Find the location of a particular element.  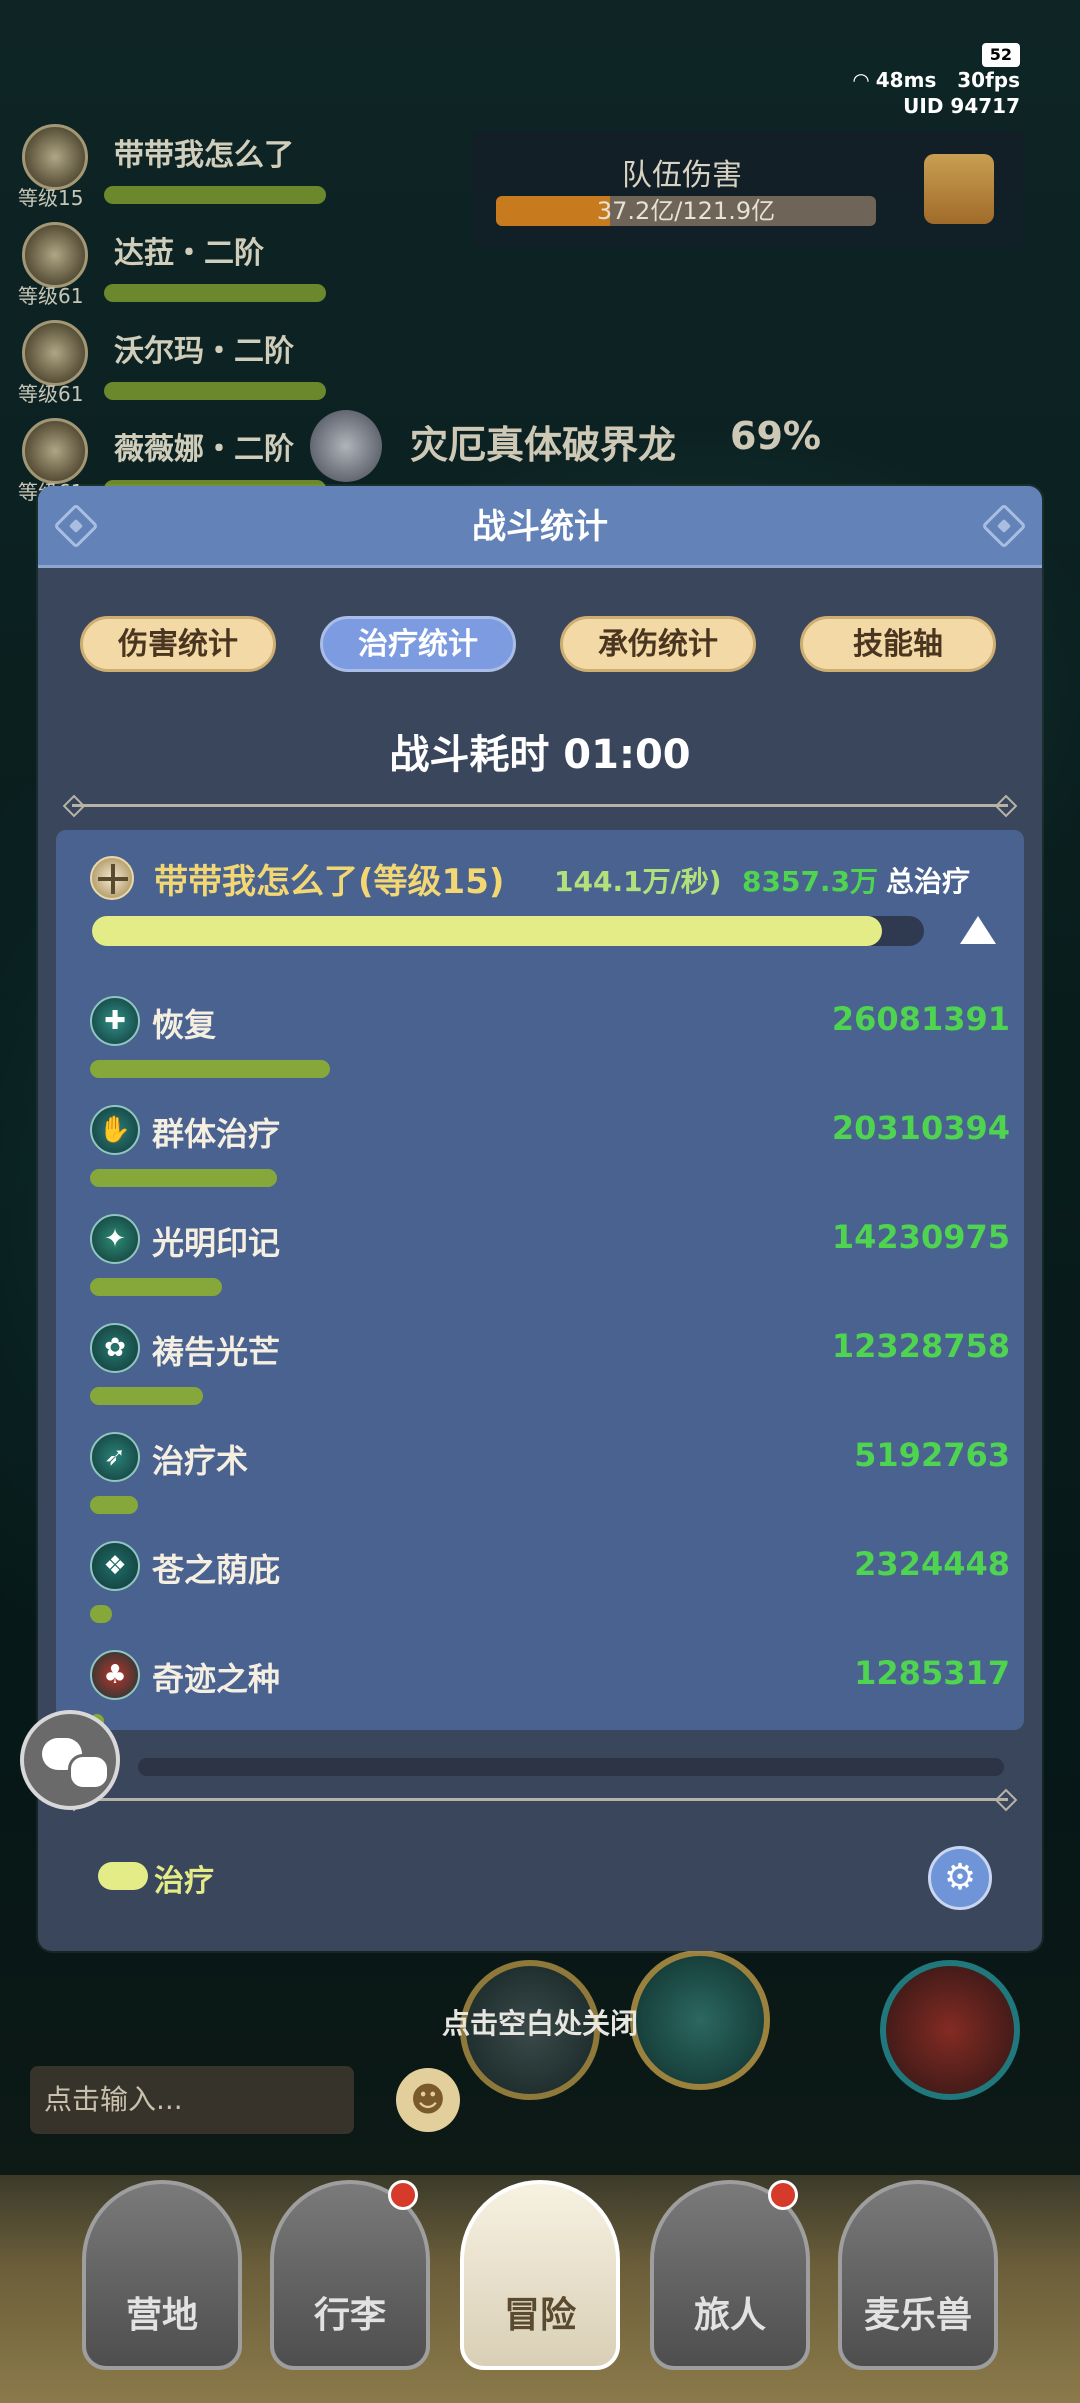

nav-pet: 麦乐兽 is located at coordinates (918, 2275).